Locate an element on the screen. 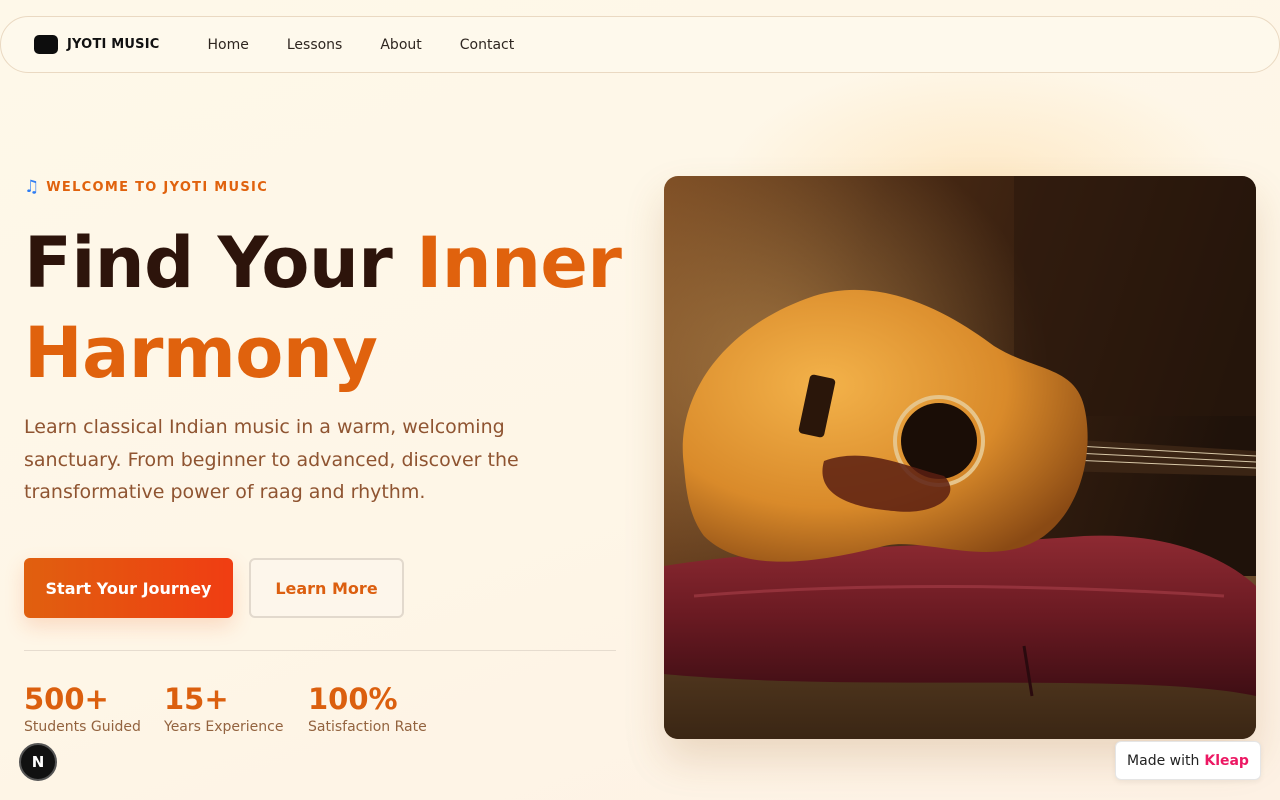  stat-students: 500+ Students Guided is located at coordinates (82, 708).